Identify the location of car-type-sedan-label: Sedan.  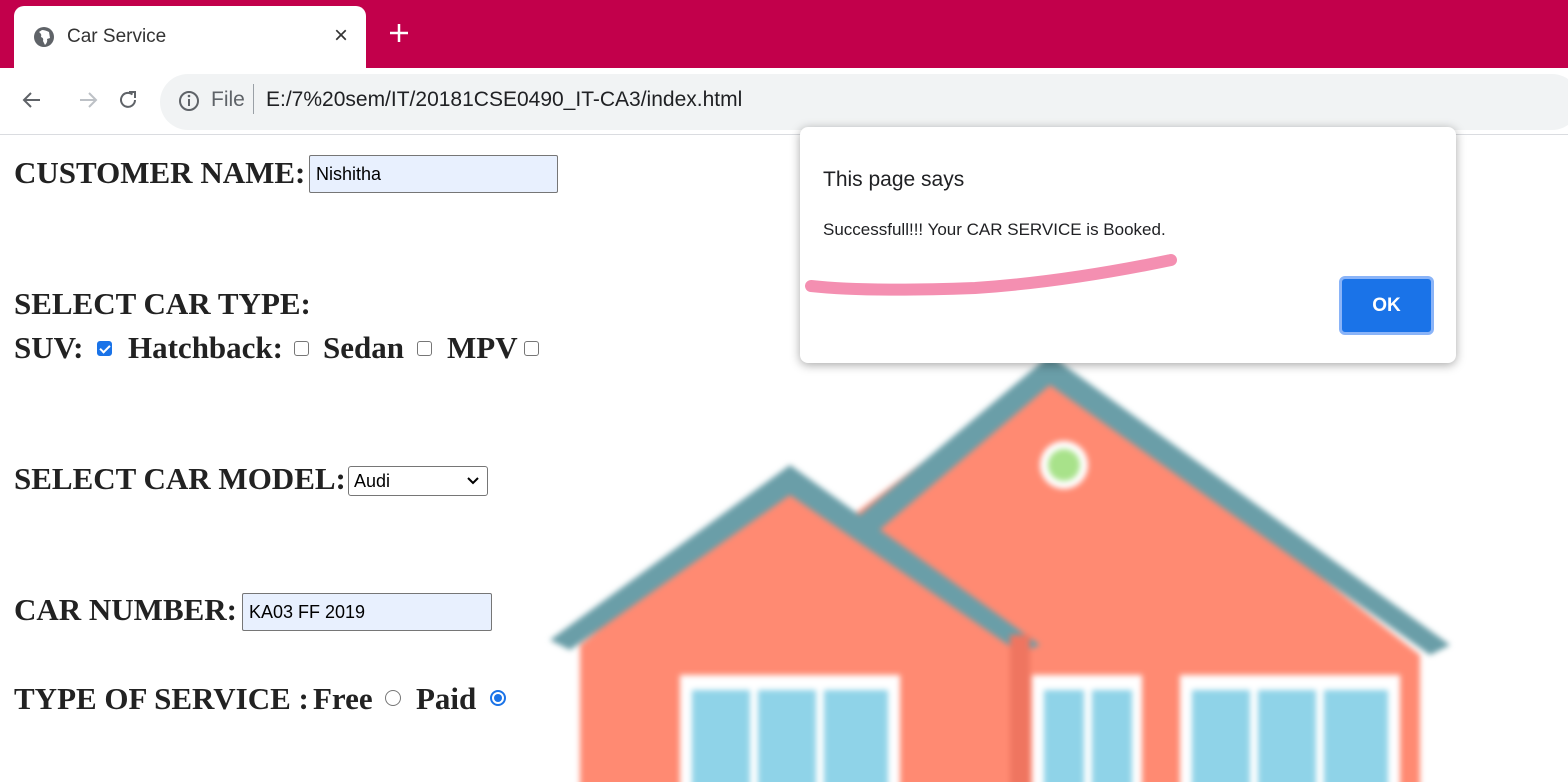
(363, 347).